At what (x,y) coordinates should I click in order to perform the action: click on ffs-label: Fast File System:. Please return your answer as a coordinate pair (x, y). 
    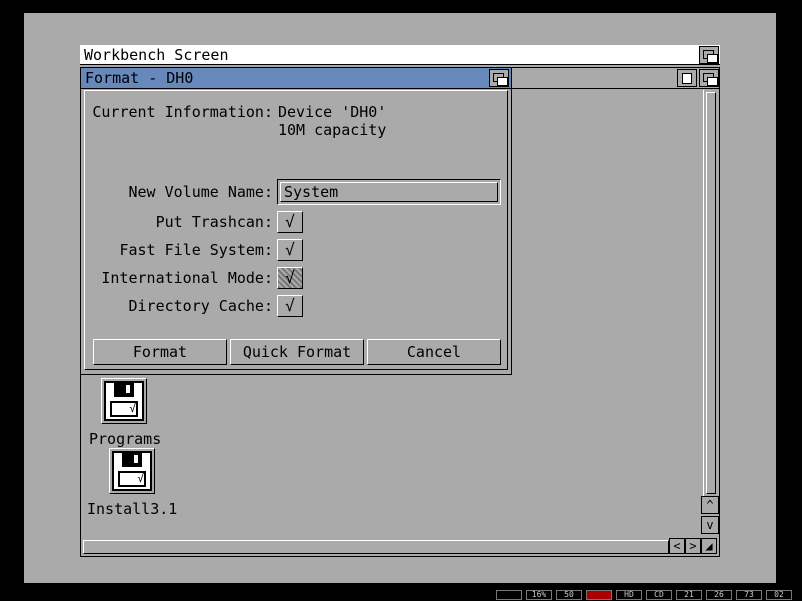
    Looking at the image, I should click on (196, 250).